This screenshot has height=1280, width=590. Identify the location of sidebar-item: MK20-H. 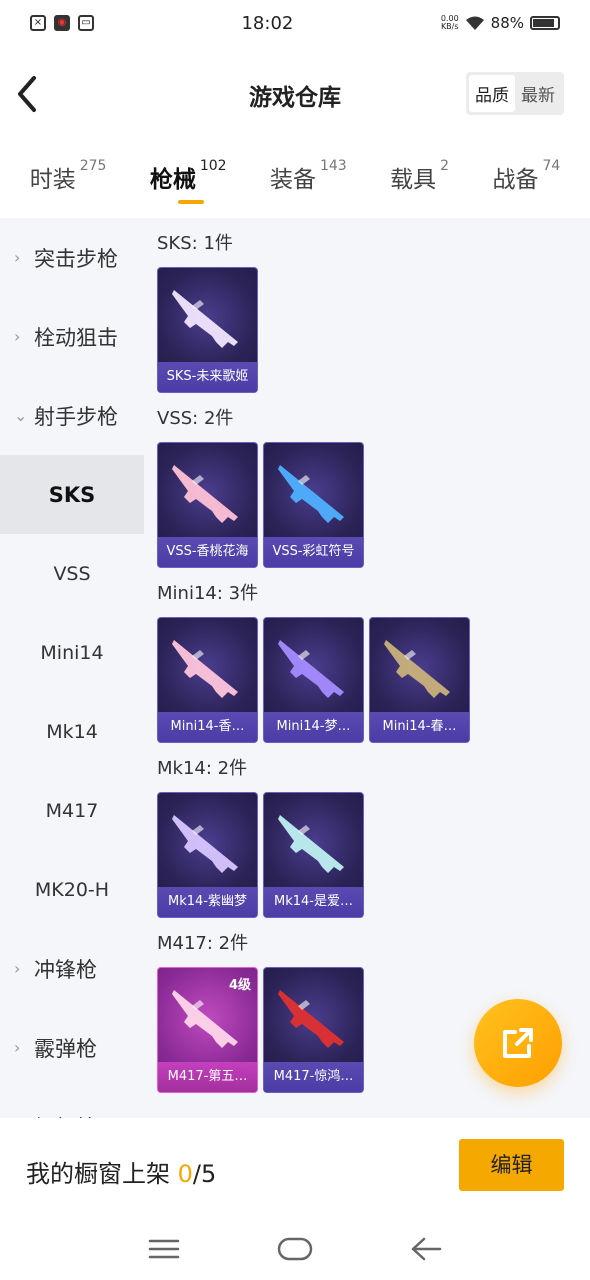
(72, 889).